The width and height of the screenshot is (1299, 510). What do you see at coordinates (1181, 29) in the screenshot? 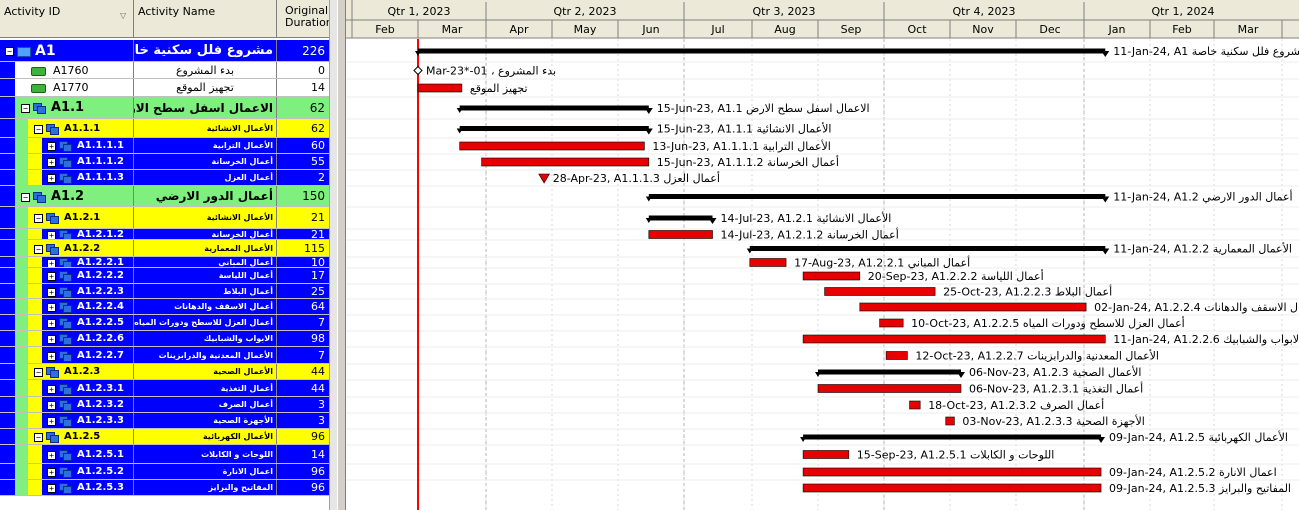
I see `month-label: Feb` at bounding box center [1181, 29].